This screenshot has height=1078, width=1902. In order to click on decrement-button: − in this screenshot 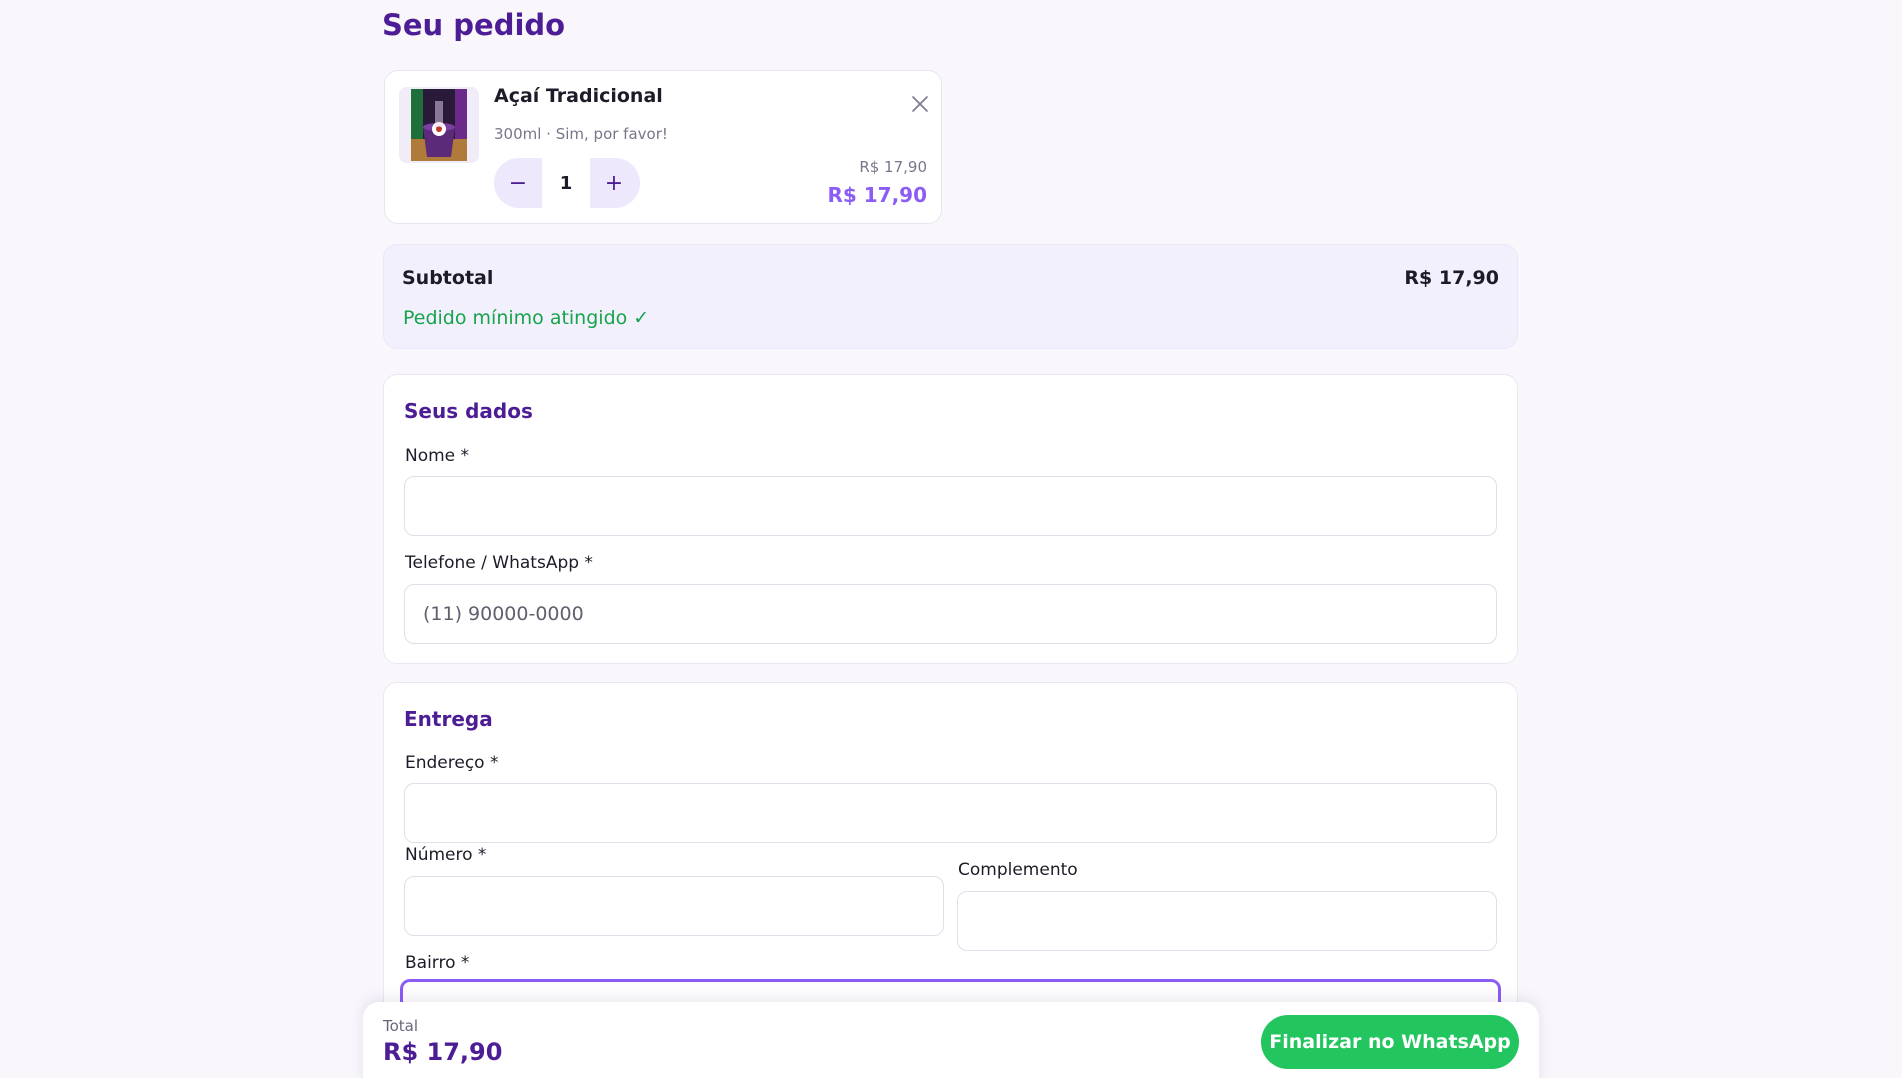, I will do `click(518, 183)`.